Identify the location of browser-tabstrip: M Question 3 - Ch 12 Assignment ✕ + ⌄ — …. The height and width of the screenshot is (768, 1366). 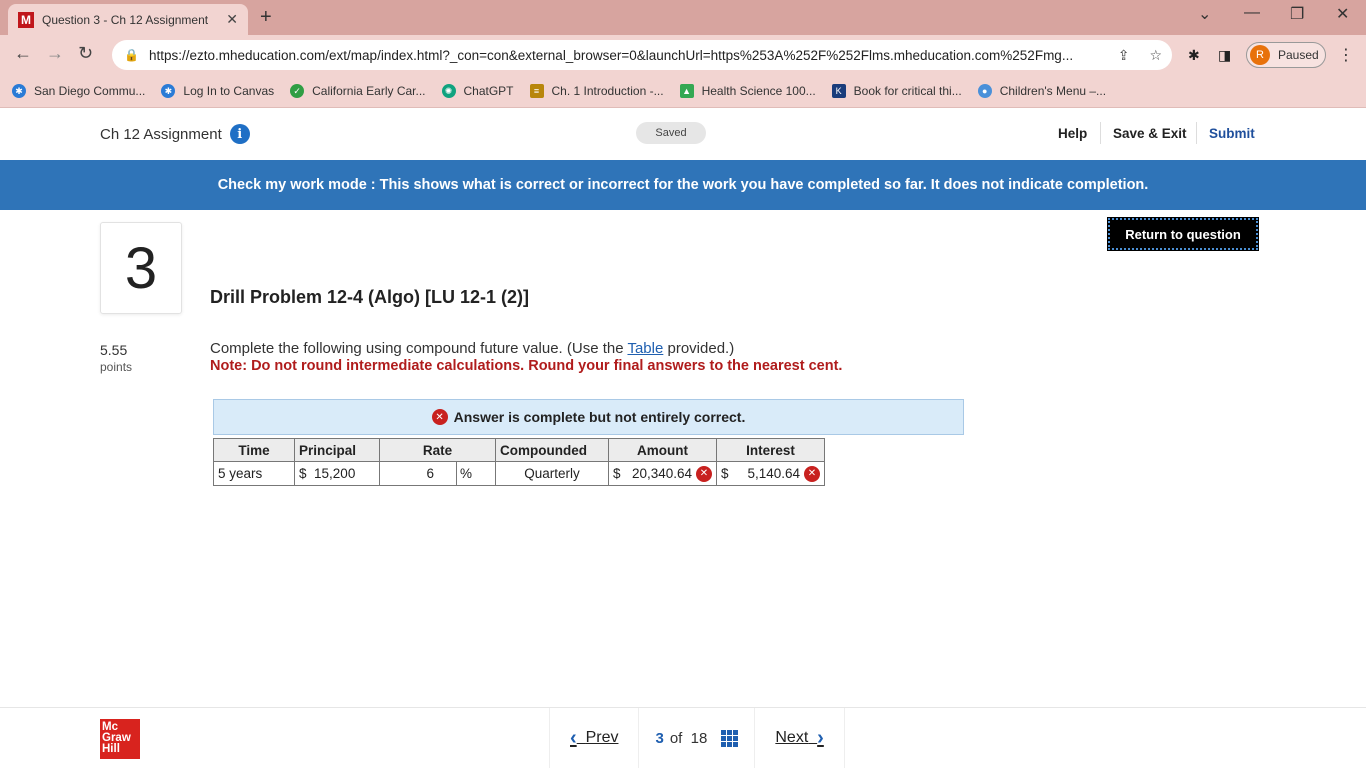
(683, 17).